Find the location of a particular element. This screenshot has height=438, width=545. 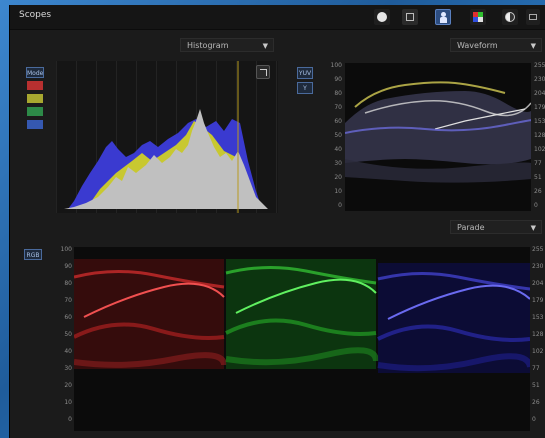

histogram-plot is located at coordinates (167, 137).